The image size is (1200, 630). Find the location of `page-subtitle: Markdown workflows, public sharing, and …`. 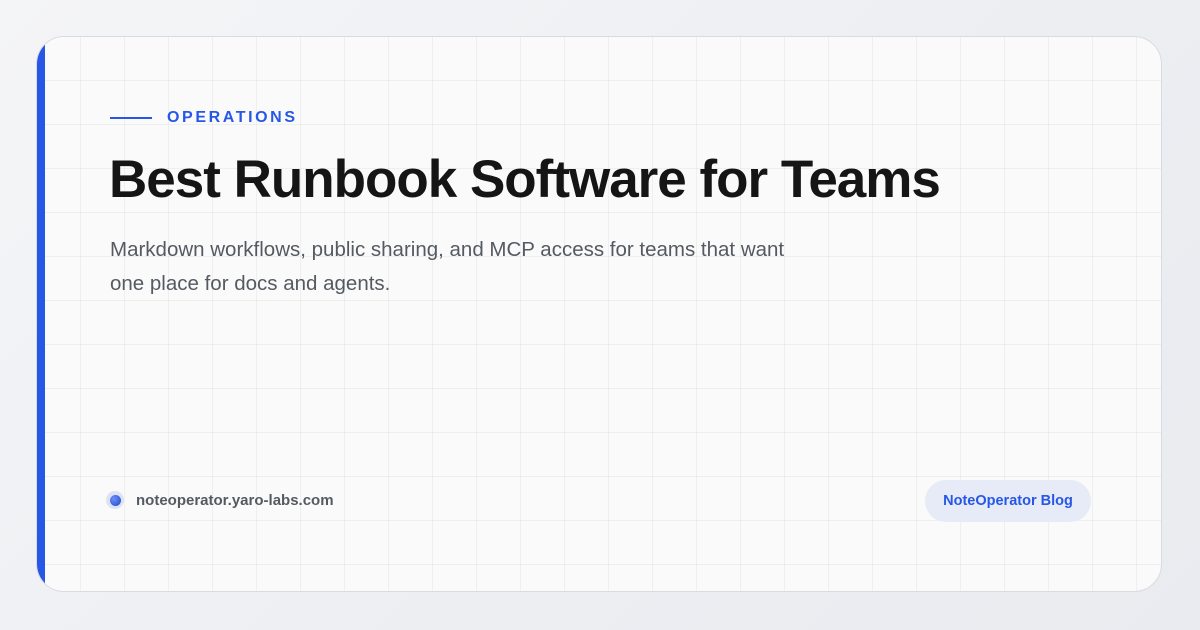

page-subtitle: Markdown workflows, public sharing, and … is located at coordinates (447, 266).